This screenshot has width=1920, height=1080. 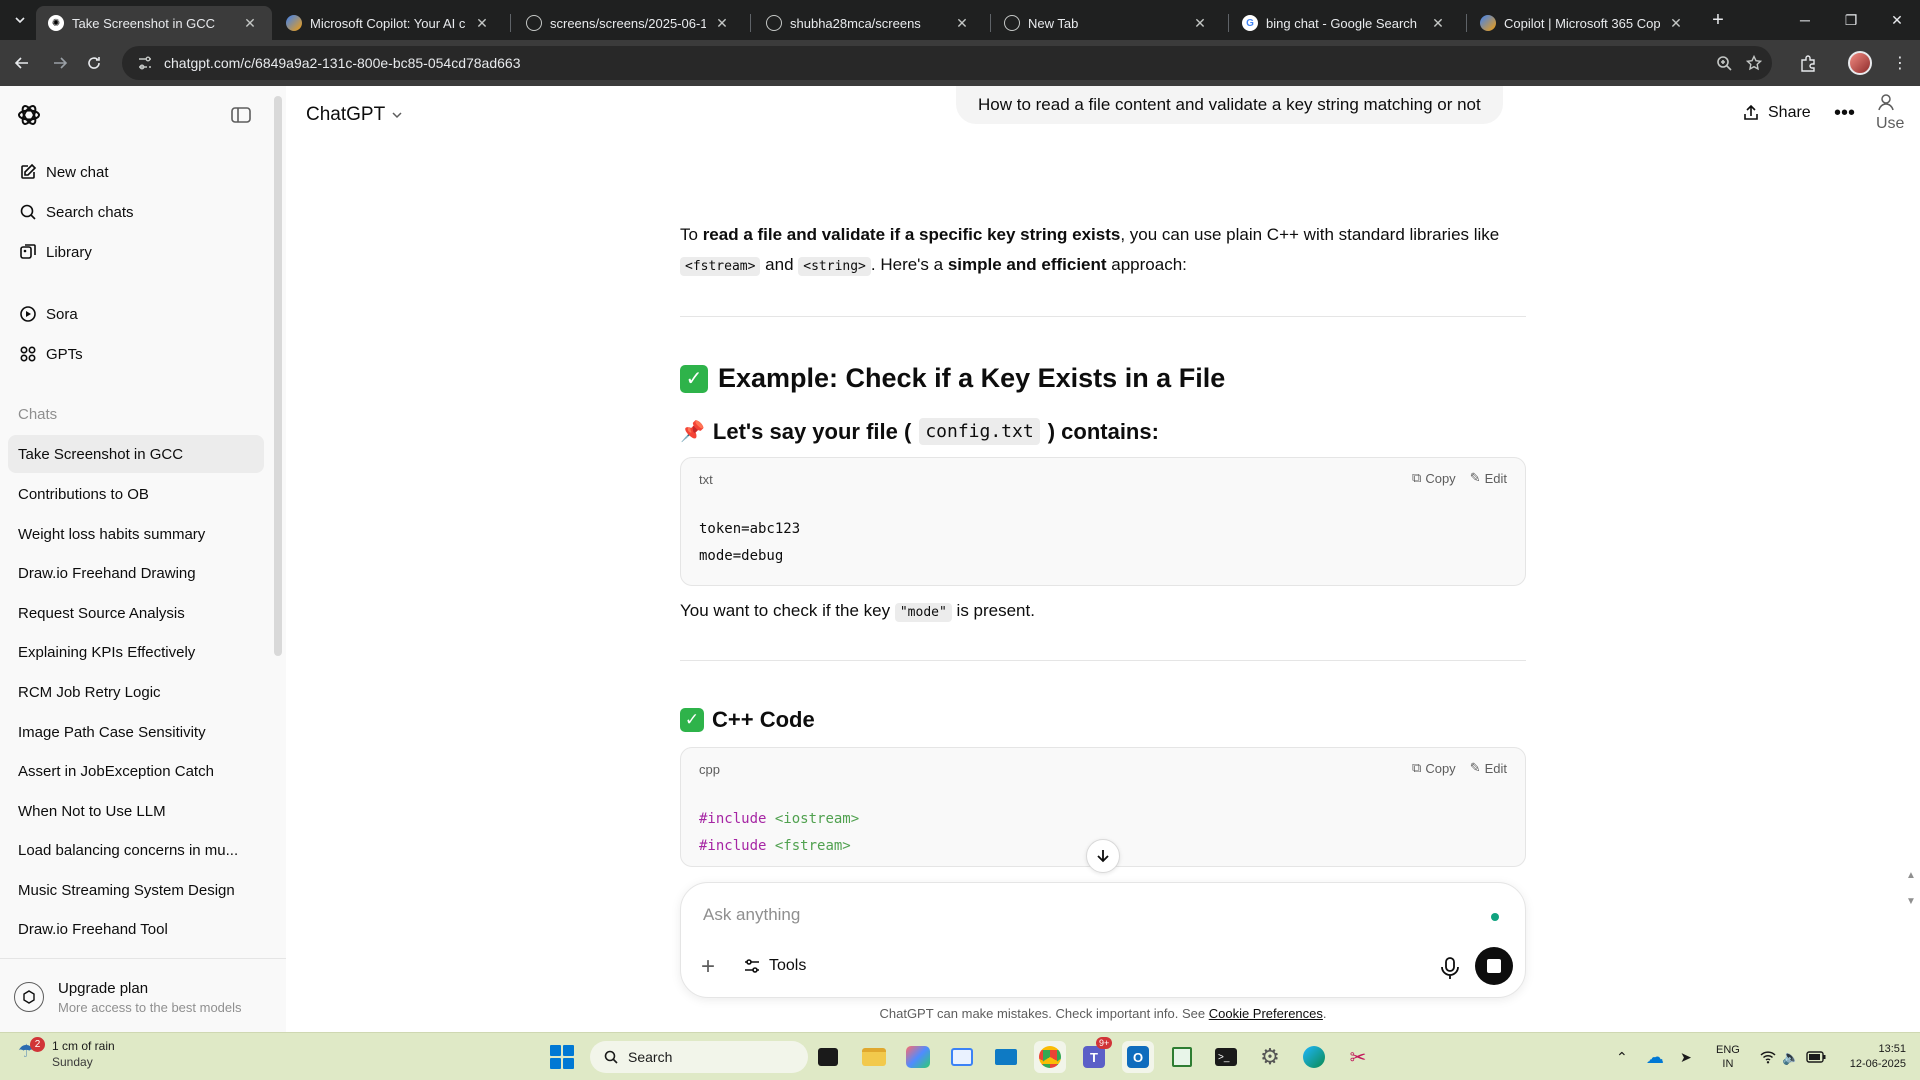 I want to click on user-avatar: Use, so click(x=1898, y=115).